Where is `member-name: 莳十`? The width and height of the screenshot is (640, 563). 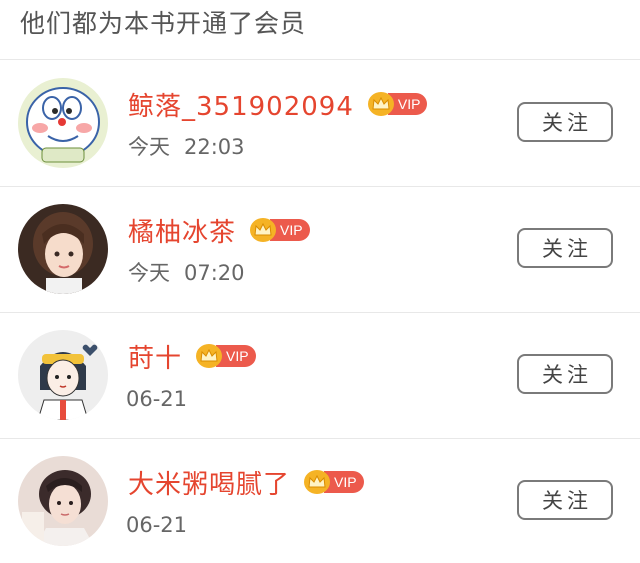 member-name: 莳十 is located at coordinates (155, 356).